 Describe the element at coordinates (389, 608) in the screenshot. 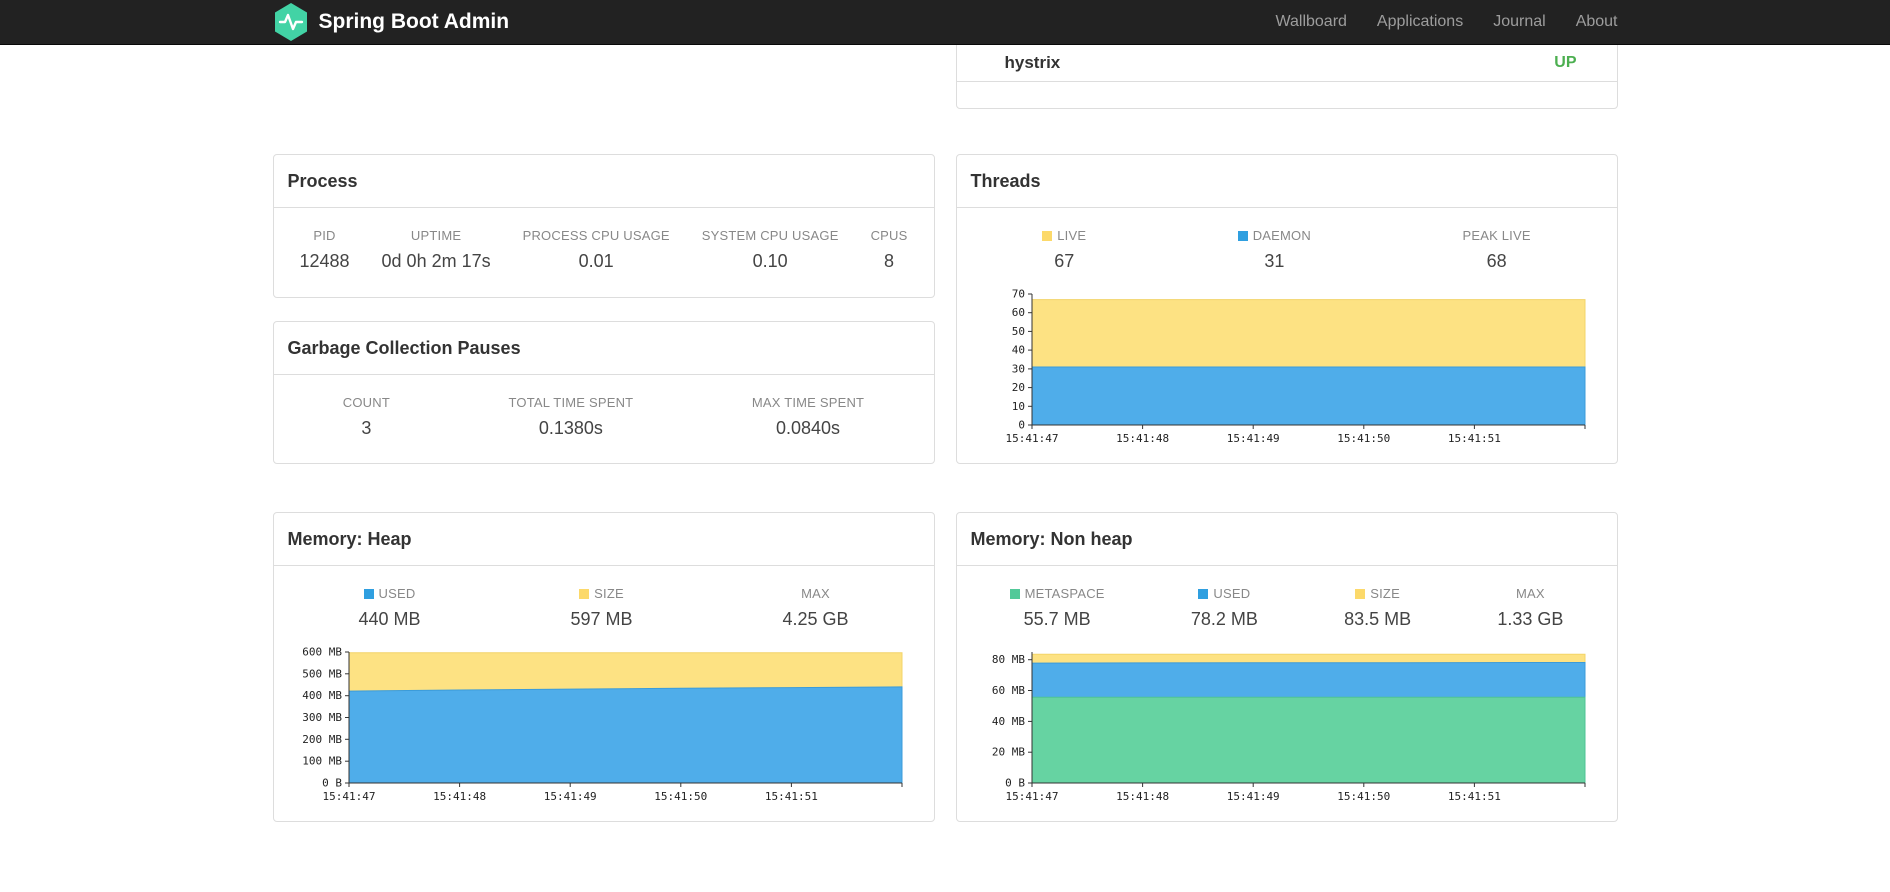

I see `stat-heap-used: USED 440 MB` at that location.